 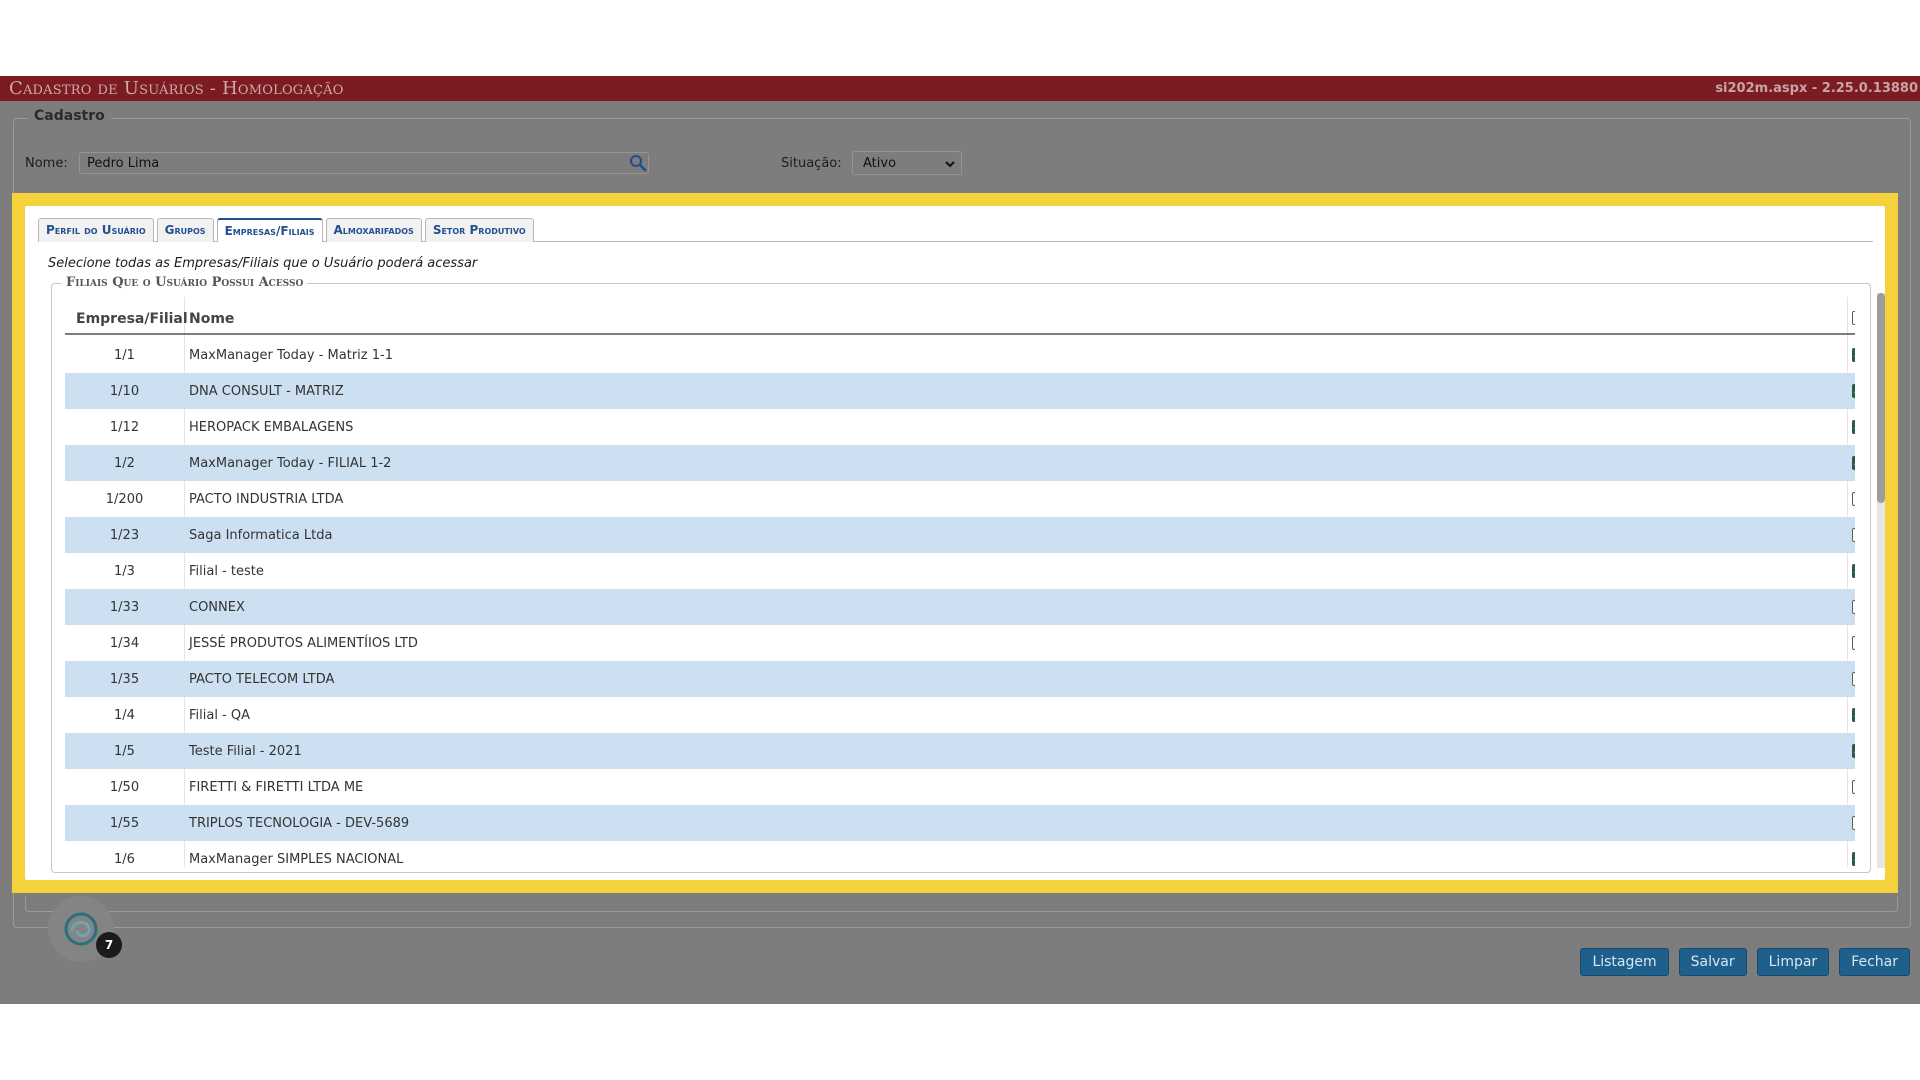 What do you see at coordinates (1793, 962) in the screenshot?
I see `limpar-button: Limpar` at bounding box center [1793, 962].